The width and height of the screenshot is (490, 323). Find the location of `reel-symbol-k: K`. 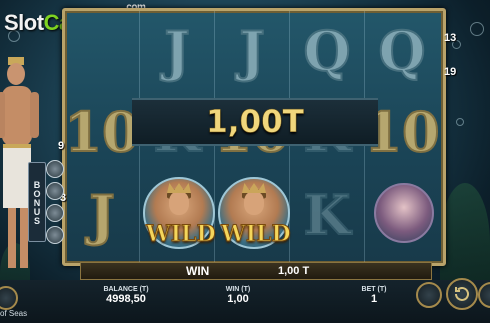

reel-symbol-k: K is located at coordinates (327, 215).